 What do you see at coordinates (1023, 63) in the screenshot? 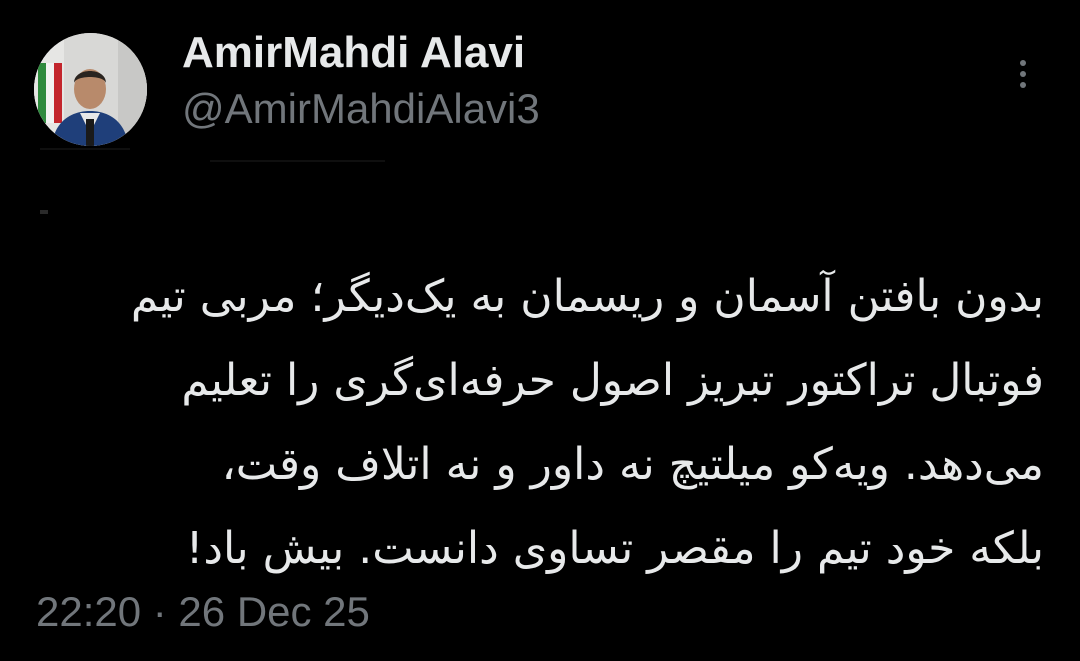
I see `more-vertical-icon` at bounding box center [1023, 63].